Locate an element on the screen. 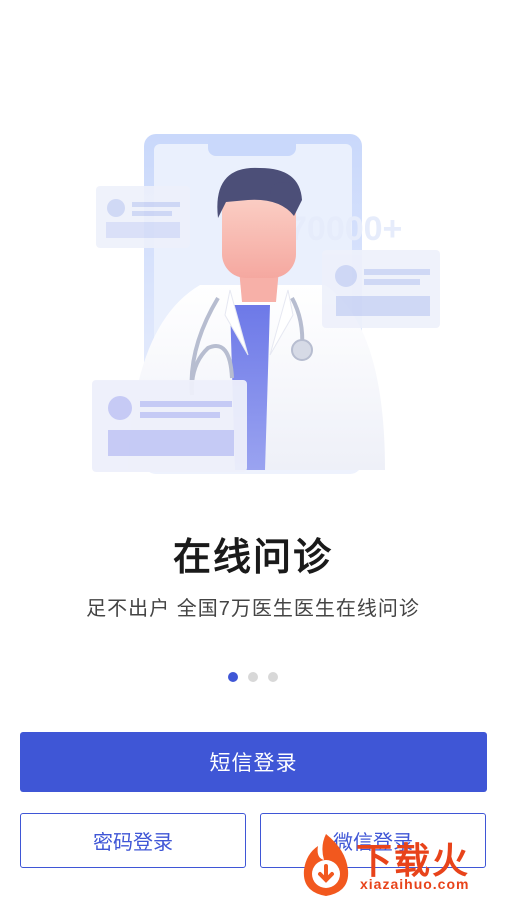 This screenshot has width=506, height=900. illustration-badge: 70000+ is located at coordinates (345, 229).